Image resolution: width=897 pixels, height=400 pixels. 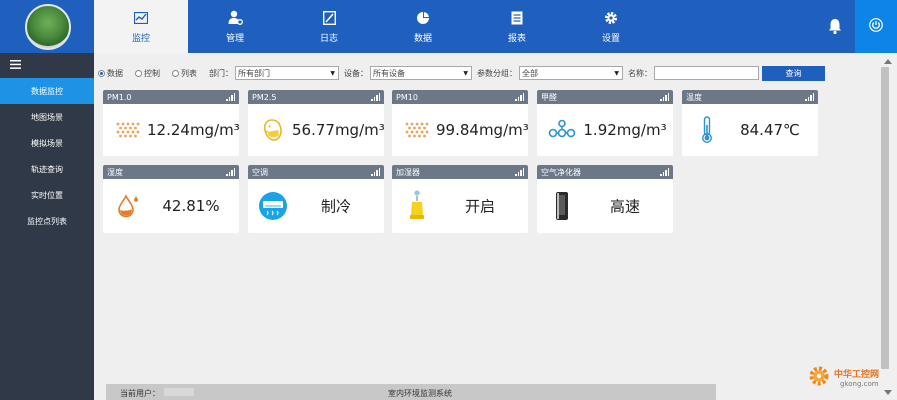 I want to click on sidebar-item-label: 地图场景, so click(x=47, y=117).